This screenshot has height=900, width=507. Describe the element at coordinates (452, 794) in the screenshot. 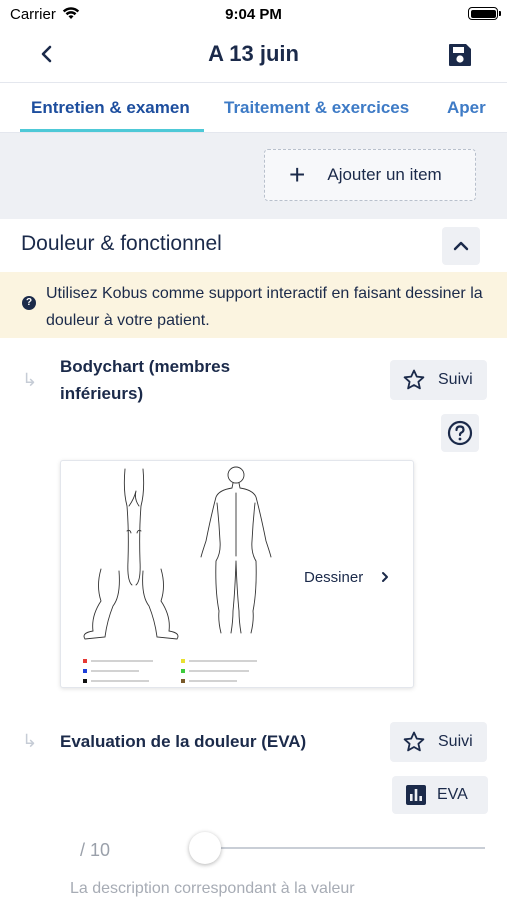

I see `eva-button-label: EVA` at that location.